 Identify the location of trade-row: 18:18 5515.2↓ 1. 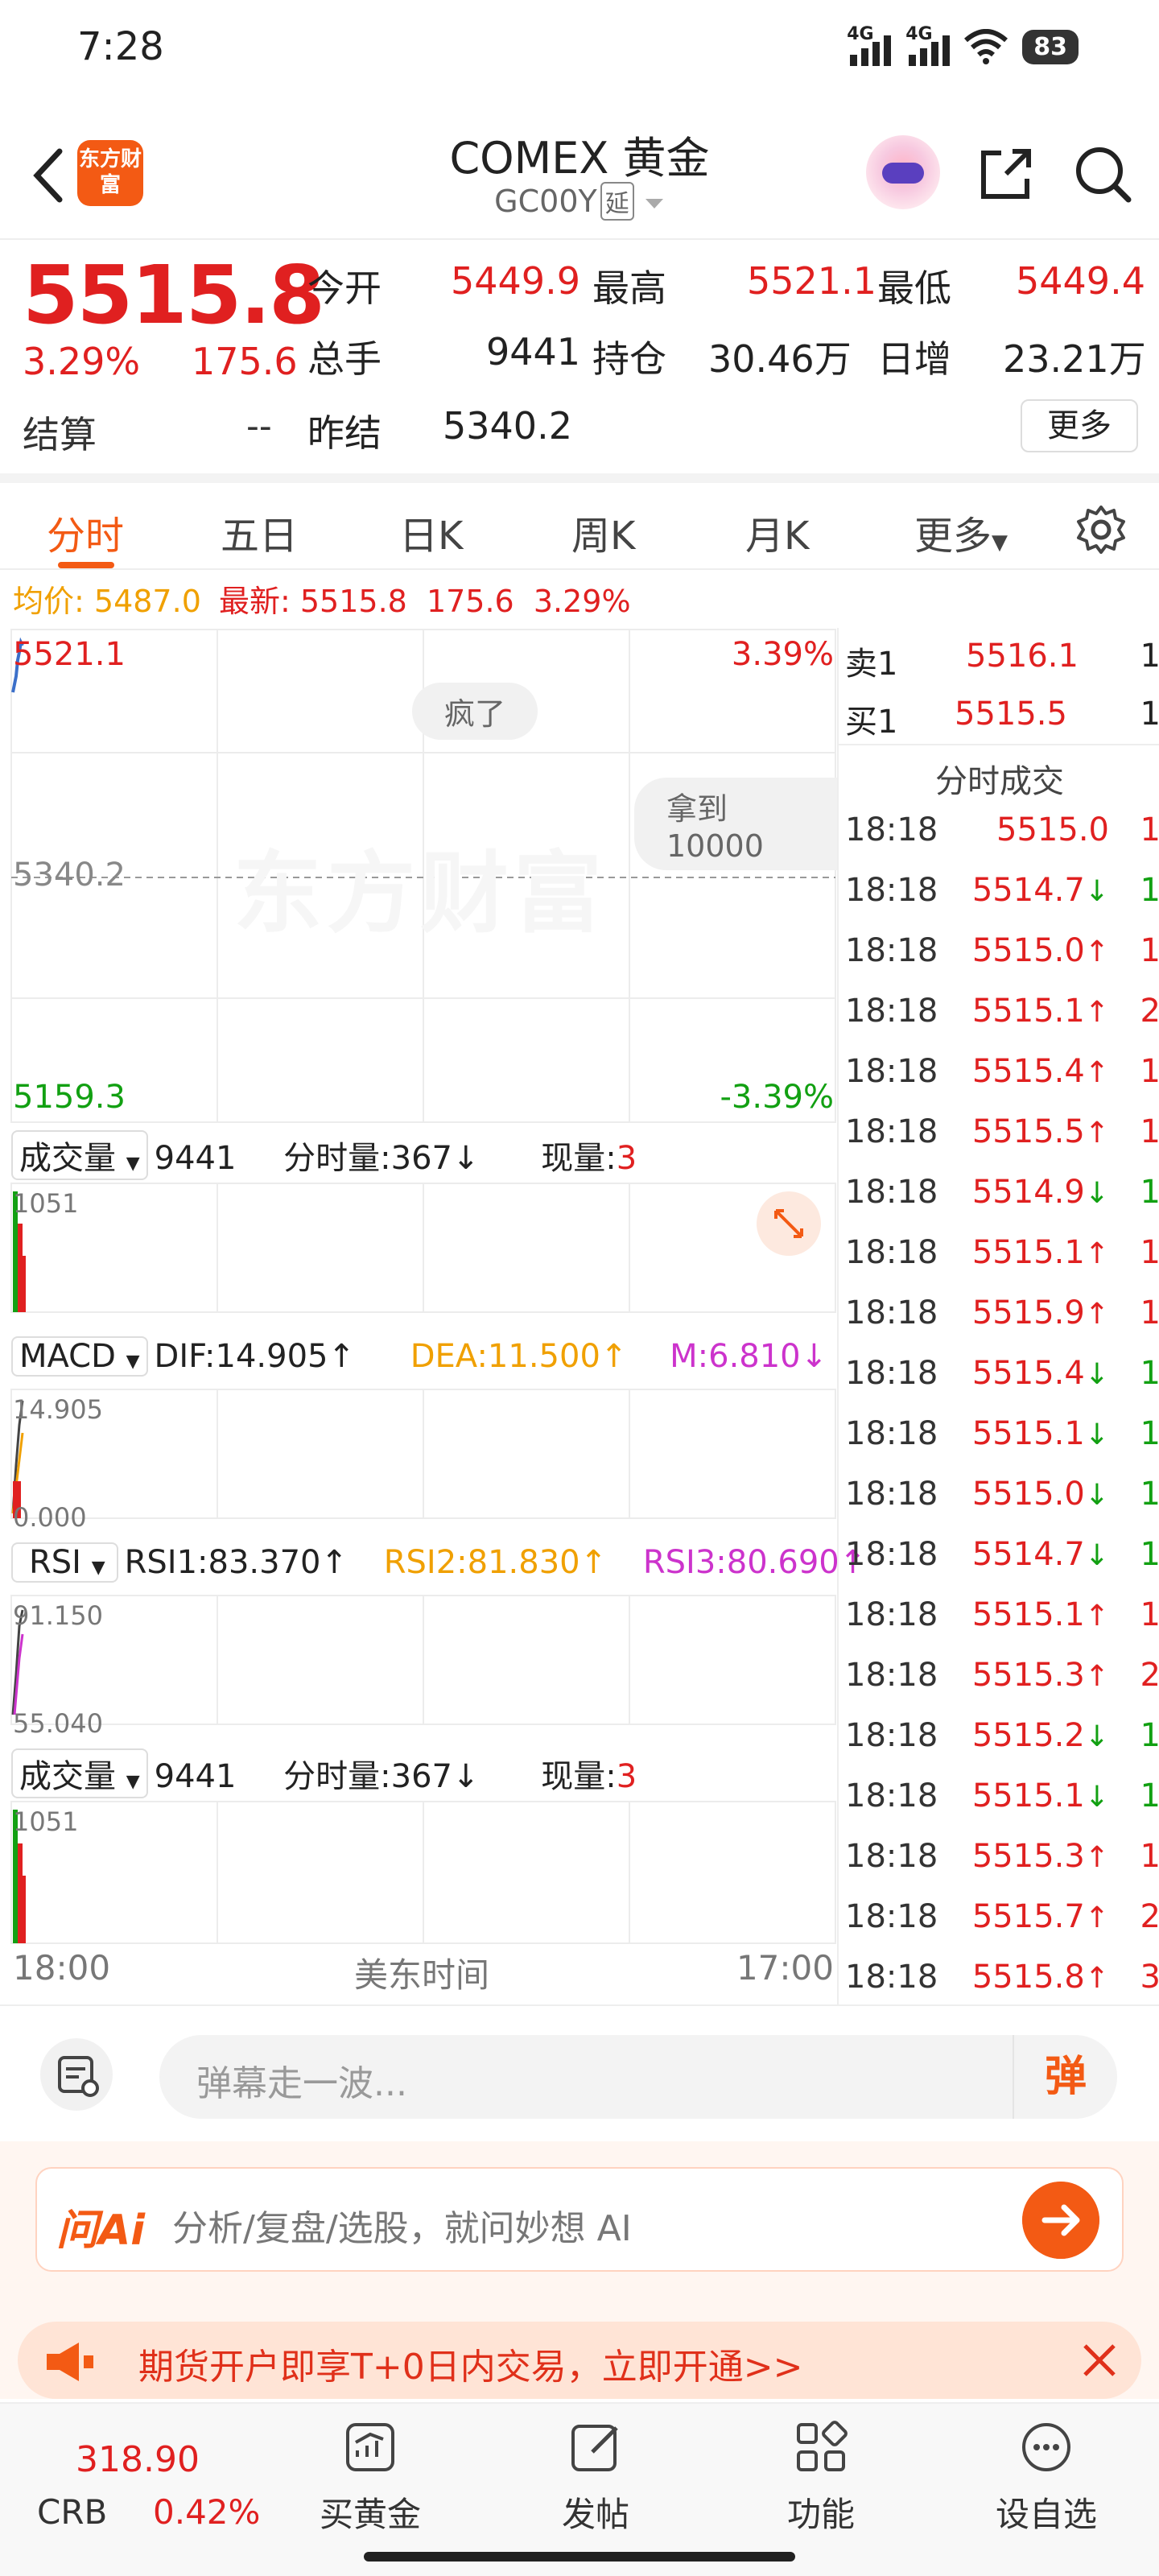
(1002, 1736).